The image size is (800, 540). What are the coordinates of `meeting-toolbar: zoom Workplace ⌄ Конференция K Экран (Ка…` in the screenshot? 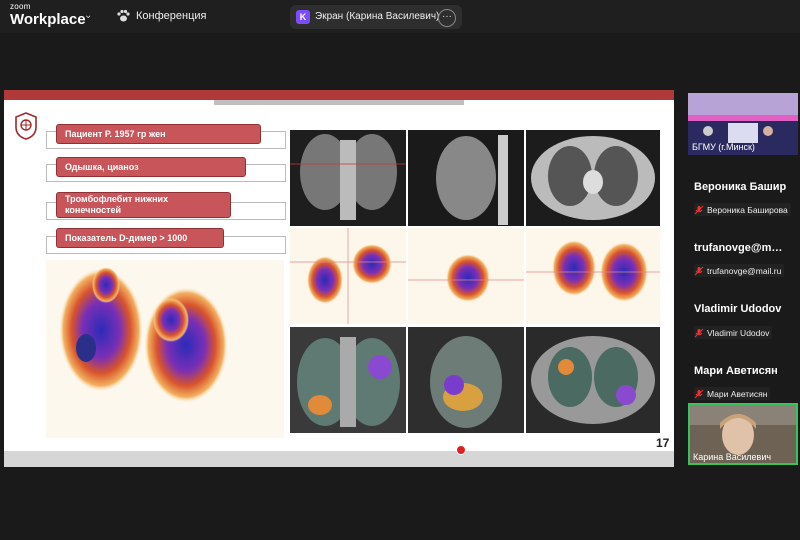 It's located at (400, 16).